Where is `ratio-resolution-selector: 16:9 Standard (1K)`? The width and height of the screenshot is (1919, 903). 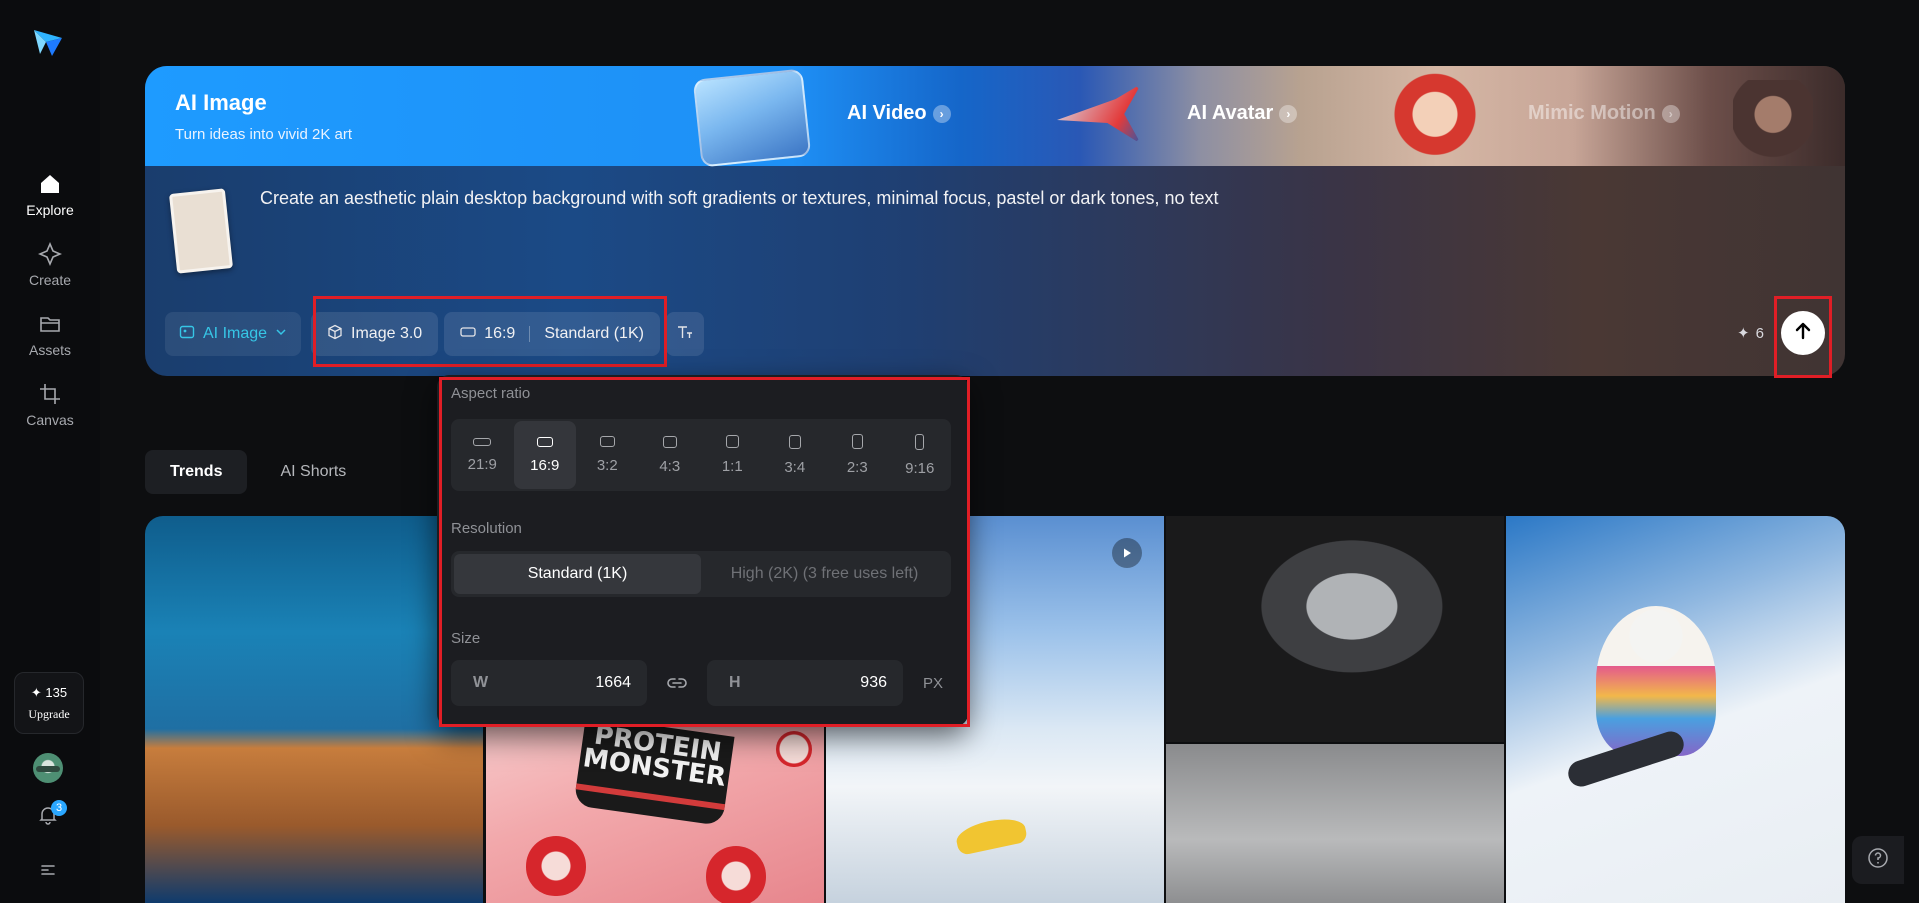
ratio-resolution-selector: 16:9 Standard (1K) is located at coordinates (552, 334).